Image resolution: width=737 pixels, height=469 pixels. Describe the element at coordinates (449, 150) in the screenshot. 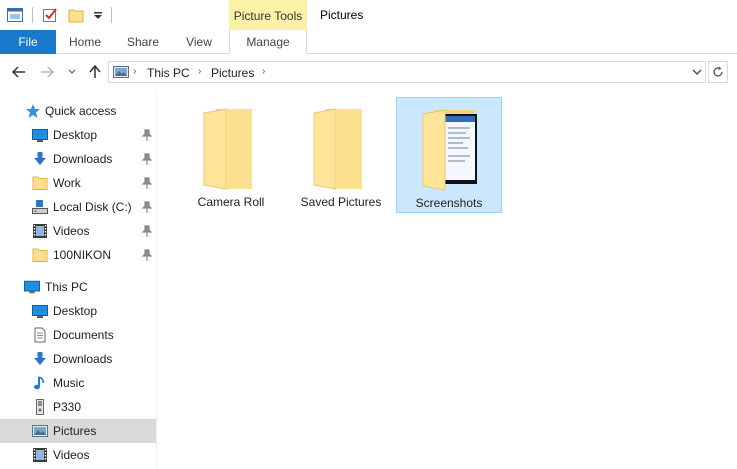

I see `folder-with-screenshots-icon` at that location.